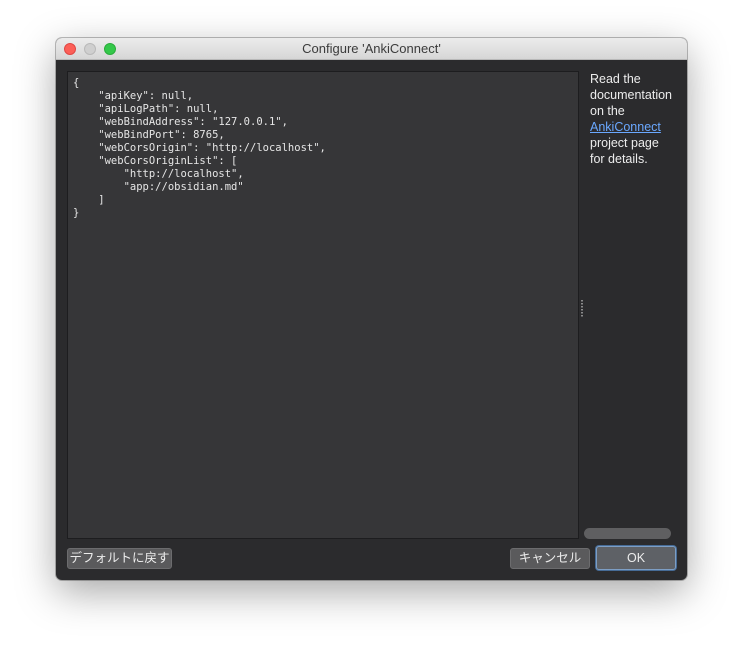 Image resolution: width=743 pixels, height=655 pixels. I want to click on restore-defaults-button: デフォルトに戻す, so click(119, 558).